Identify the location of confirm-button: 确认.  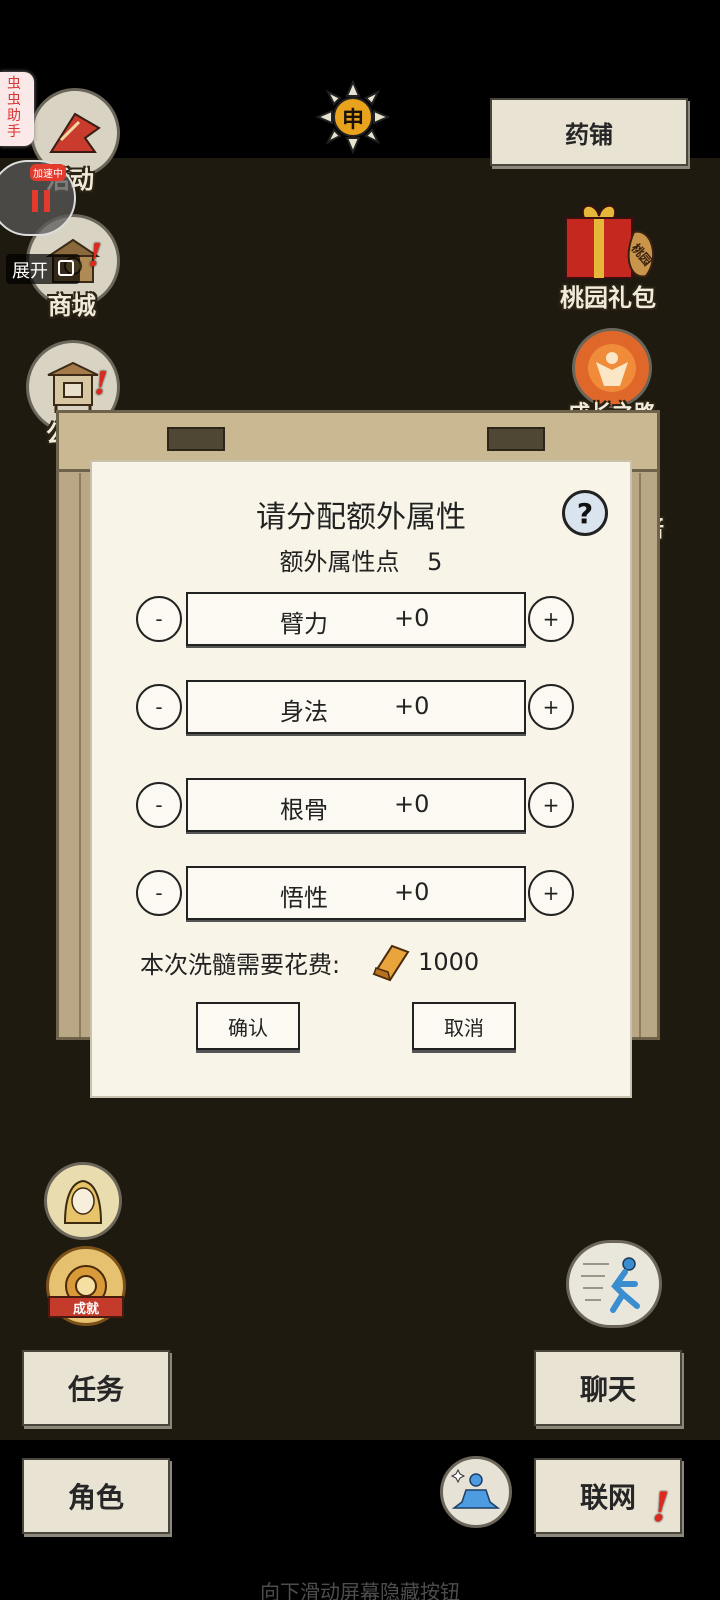
(248, 1026).